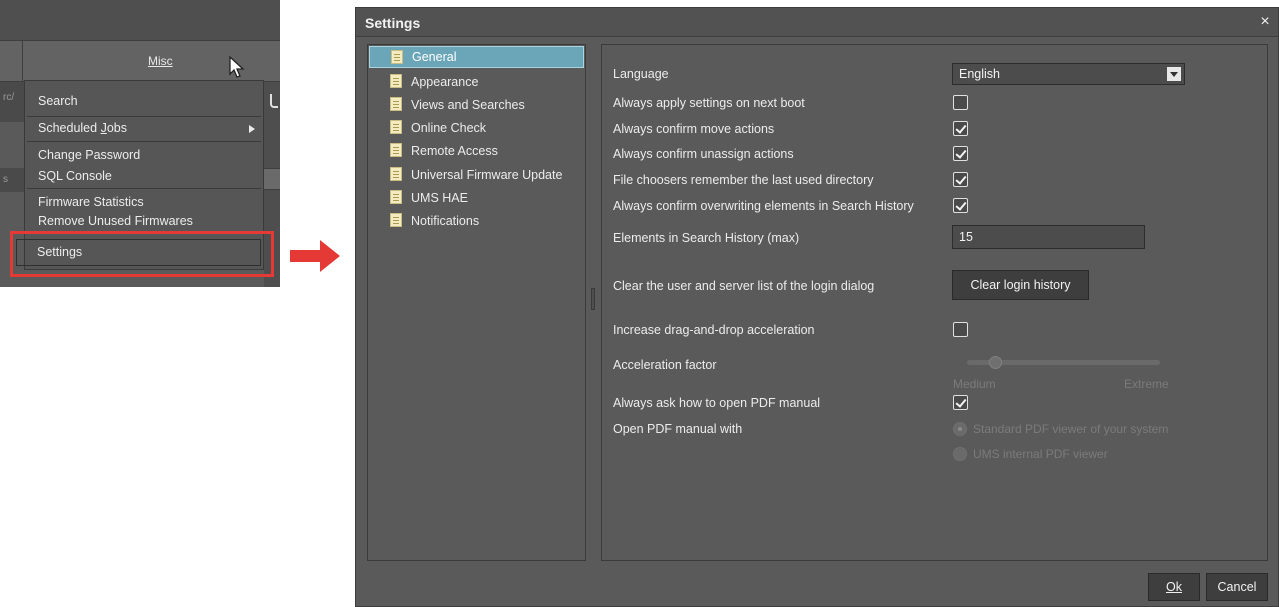 The height and width of the screenshot is (607, 1279). What do you see at coordinates (709, 103) in the screenshot?
I see `apply-on-next-boot-label: Always apply settings on next boot` at bounding box center [709, 103].